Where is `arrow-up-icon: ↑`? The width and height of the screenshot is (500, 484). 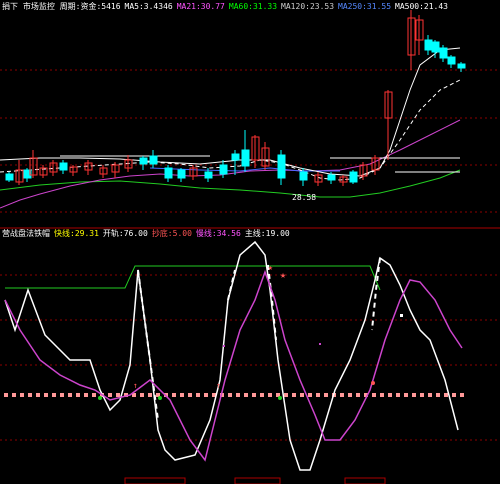
arrow-up-icon: ↑ is located at coordinates (135, 385).